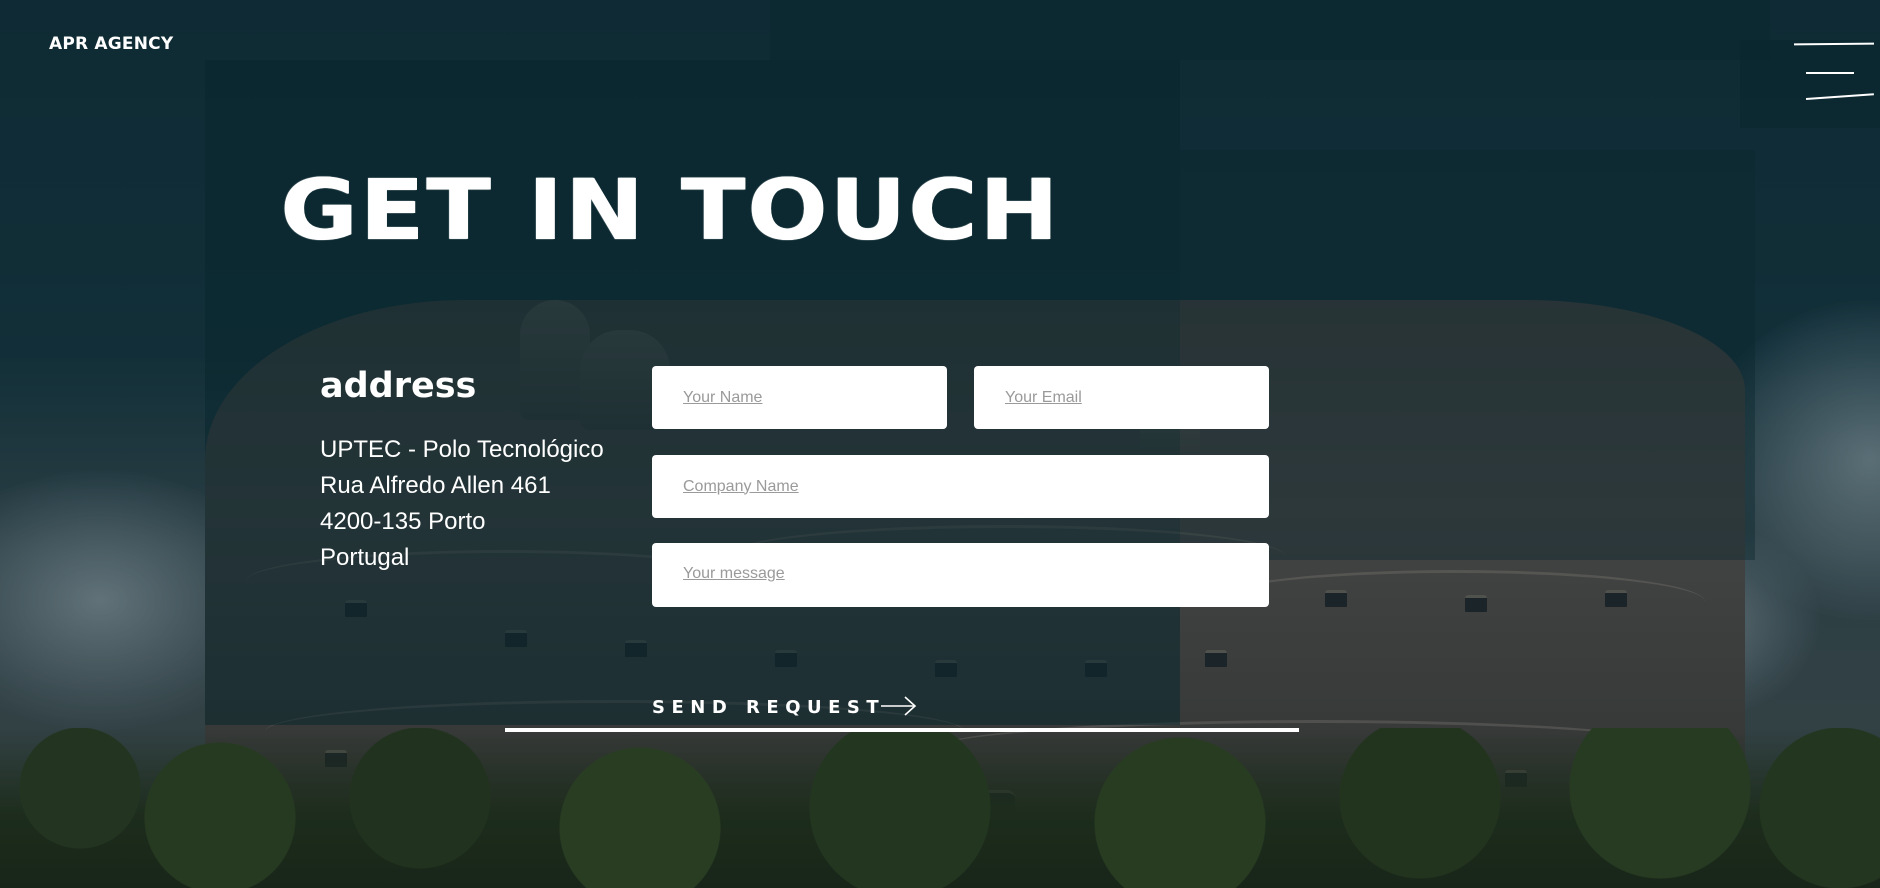  I want to click on name-input, so click(799, 397).